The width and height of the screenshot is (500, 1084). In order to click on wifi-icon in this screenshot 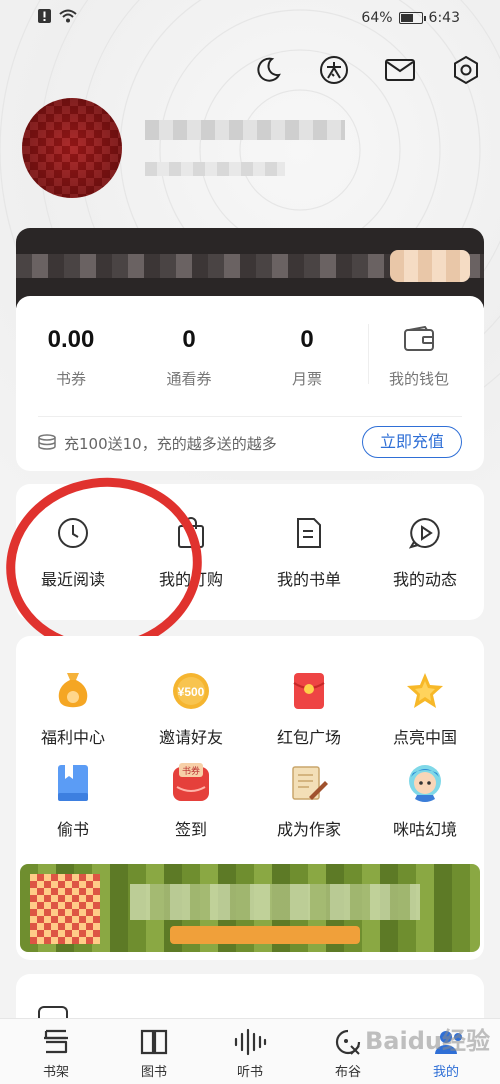, I will do `click(68, 18)`.